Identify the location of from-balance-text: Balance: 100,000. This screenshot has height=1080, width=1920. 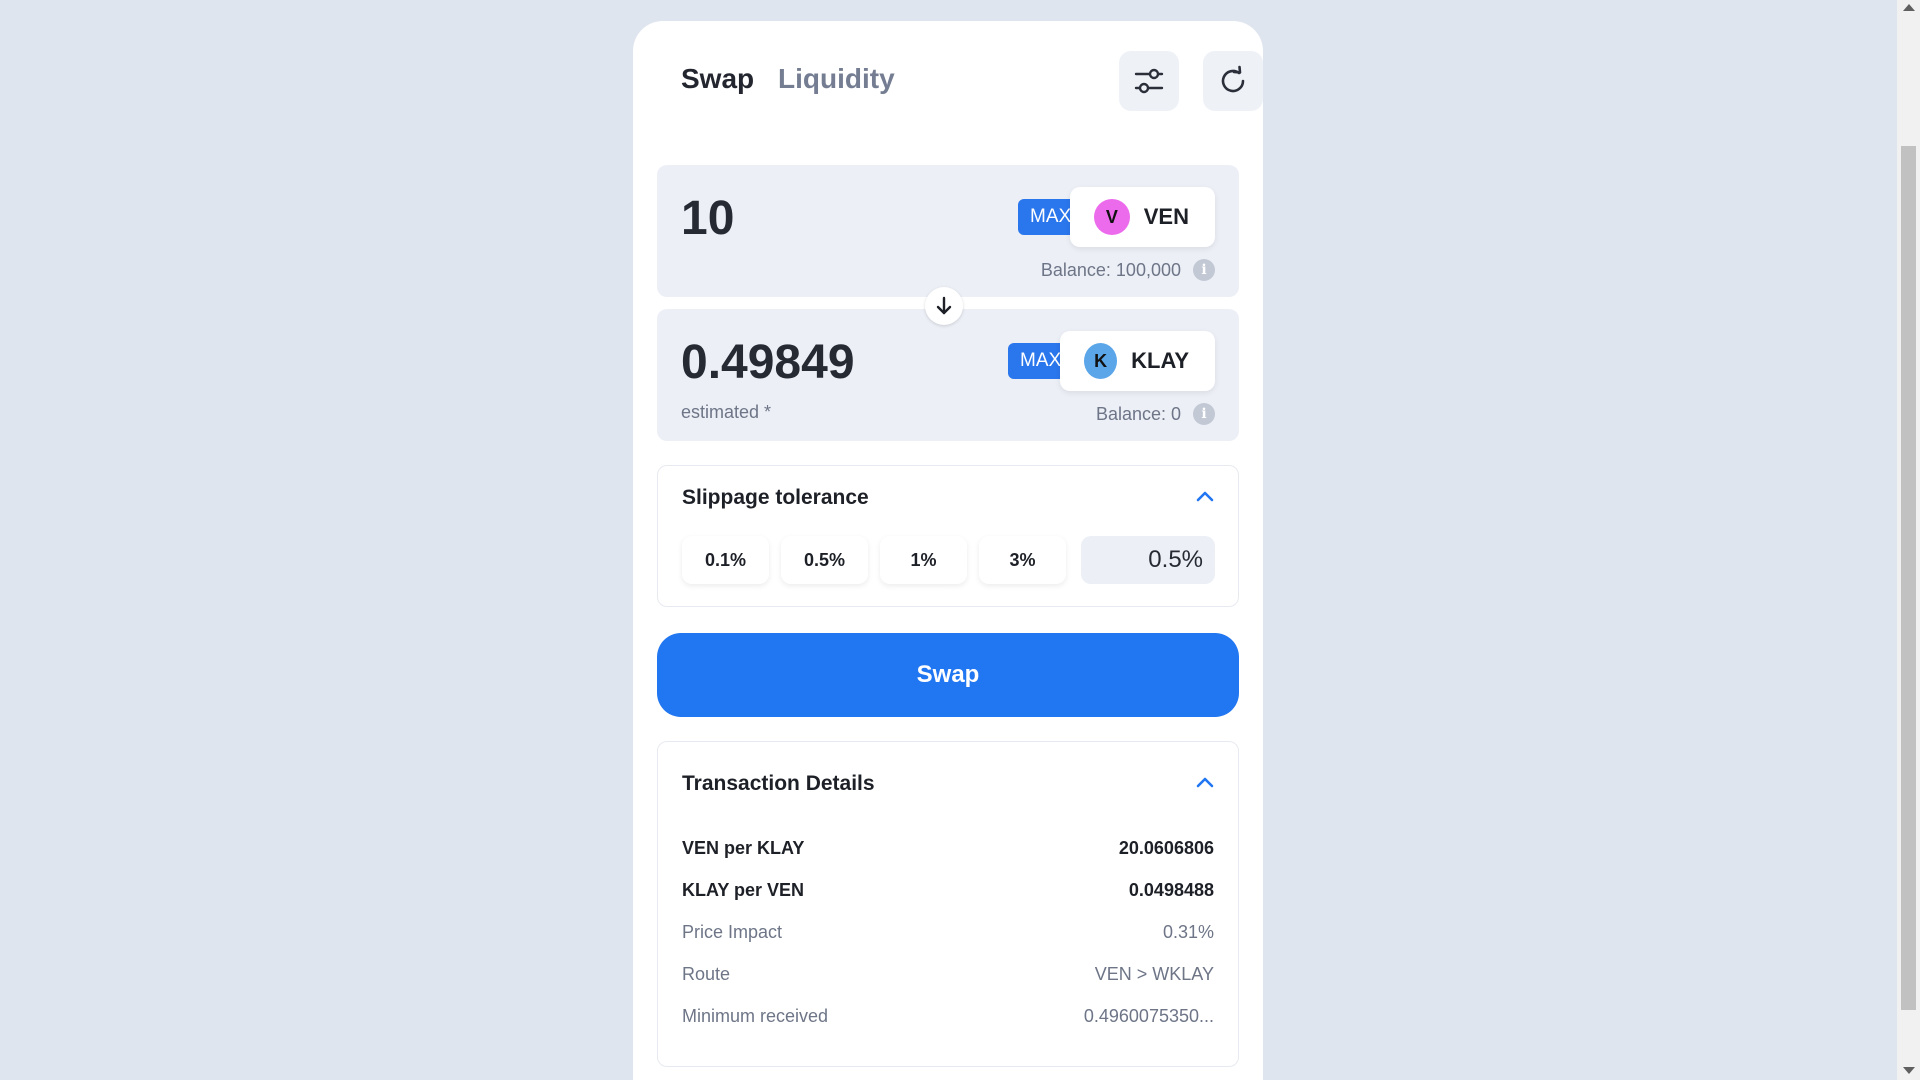
(1110, 269).